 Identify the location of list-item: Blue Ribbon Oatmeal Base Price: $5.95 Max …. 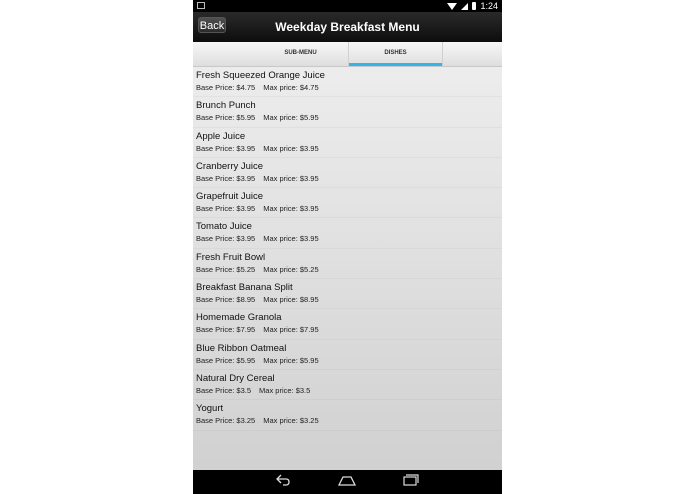
(347, 355).